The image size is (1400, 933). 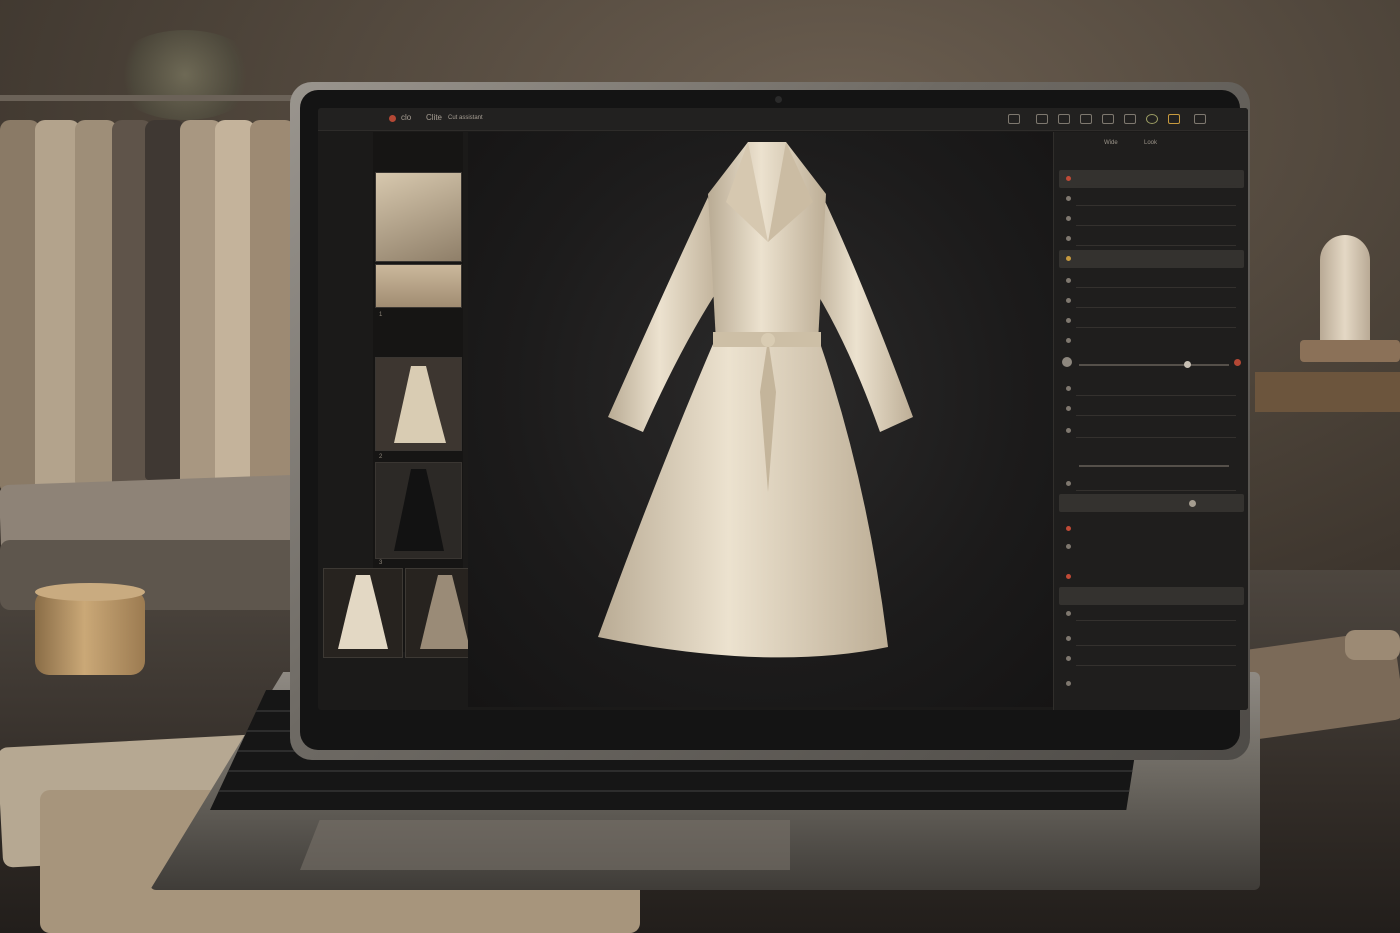 I want to click on user-icon, so click(x=1152, y=119).